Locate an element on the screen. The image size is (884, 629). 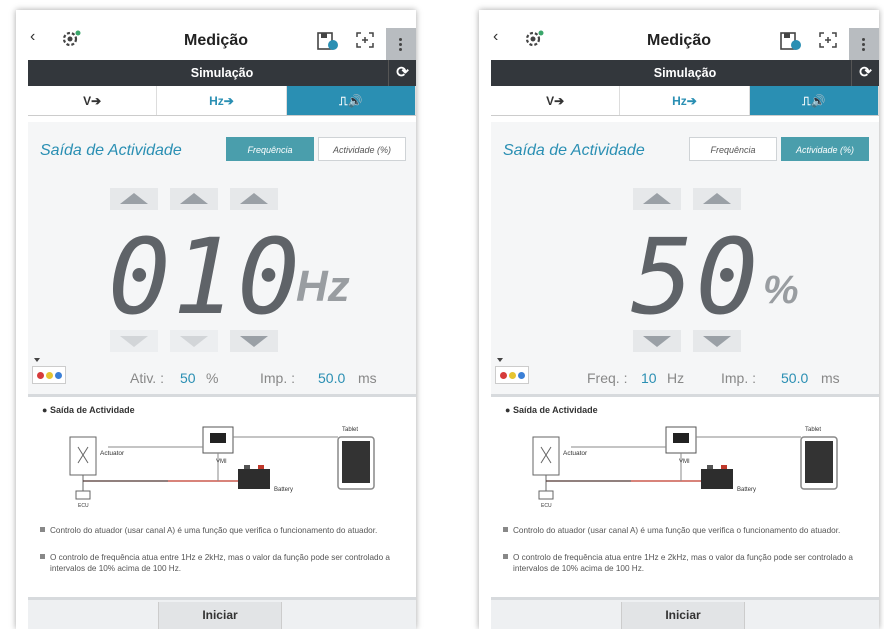
info-row: Freq. : 10 Hz Imp. : 50.0 ms is located at coordinates (685, 378).